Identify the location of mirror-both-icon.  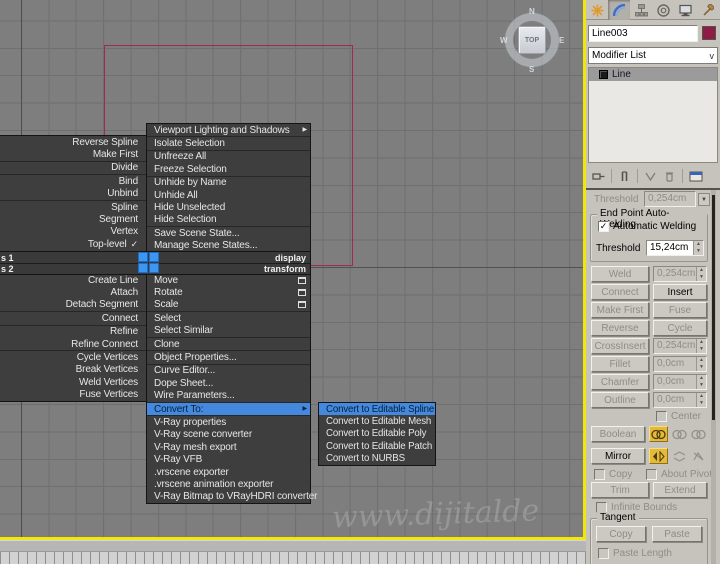
(698, 456).